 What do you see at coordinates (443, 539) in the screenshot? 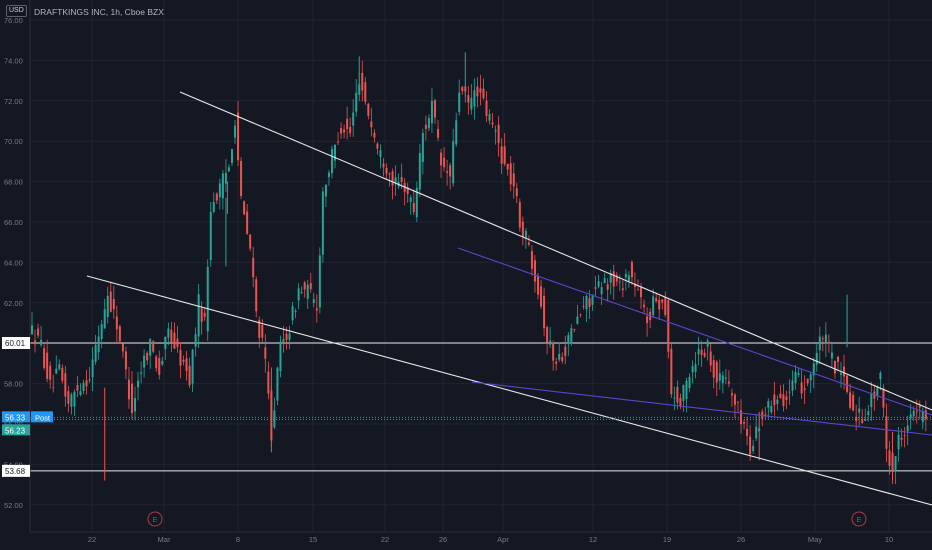
I see `x-tick-label: 26` at bounding box center [443, 539].